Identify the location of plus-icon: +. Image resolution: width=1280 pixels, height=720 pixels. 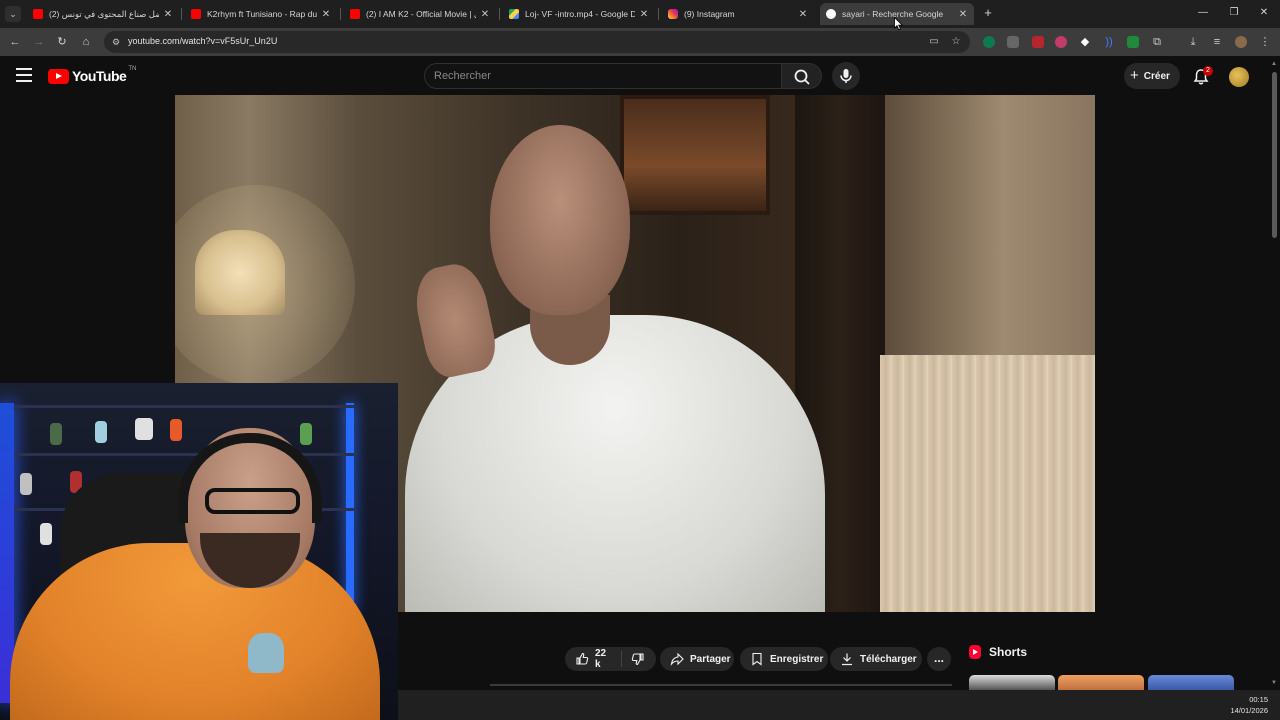
(1134, 75).